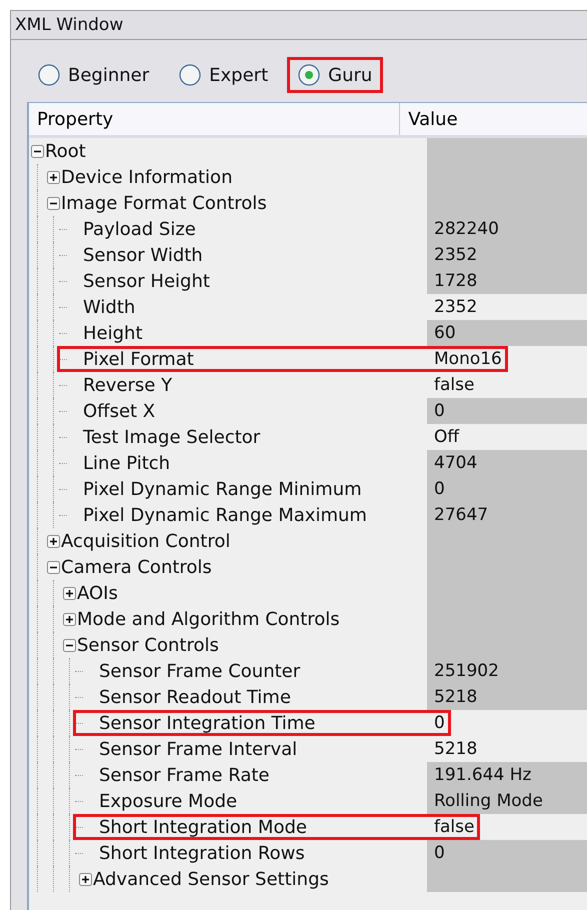 The image size is (587, 910). Describe the element at coordinates (493, 119) in the screenshot. I see `column-header: Value` at that location.